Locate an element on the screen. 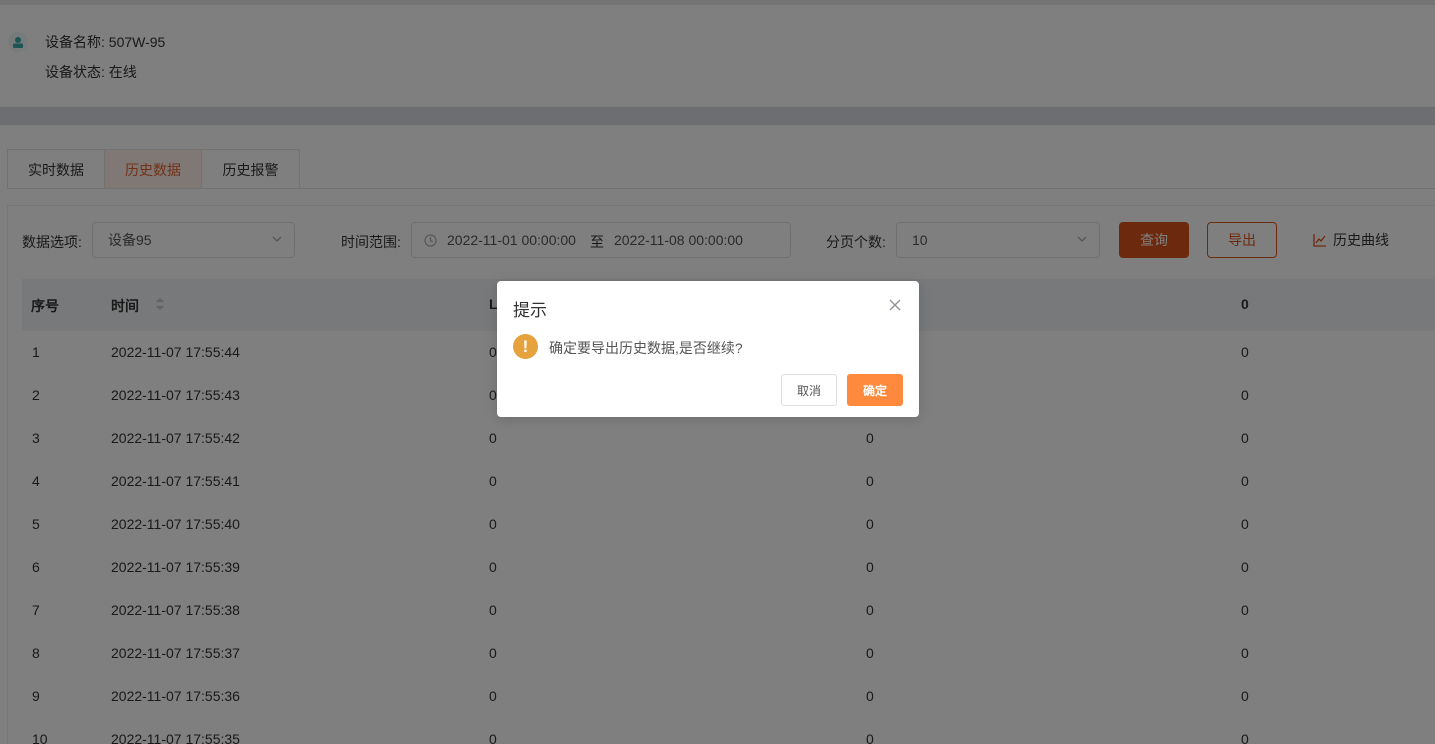  cancel-button: 取消 is located at coordinates (809, 390).